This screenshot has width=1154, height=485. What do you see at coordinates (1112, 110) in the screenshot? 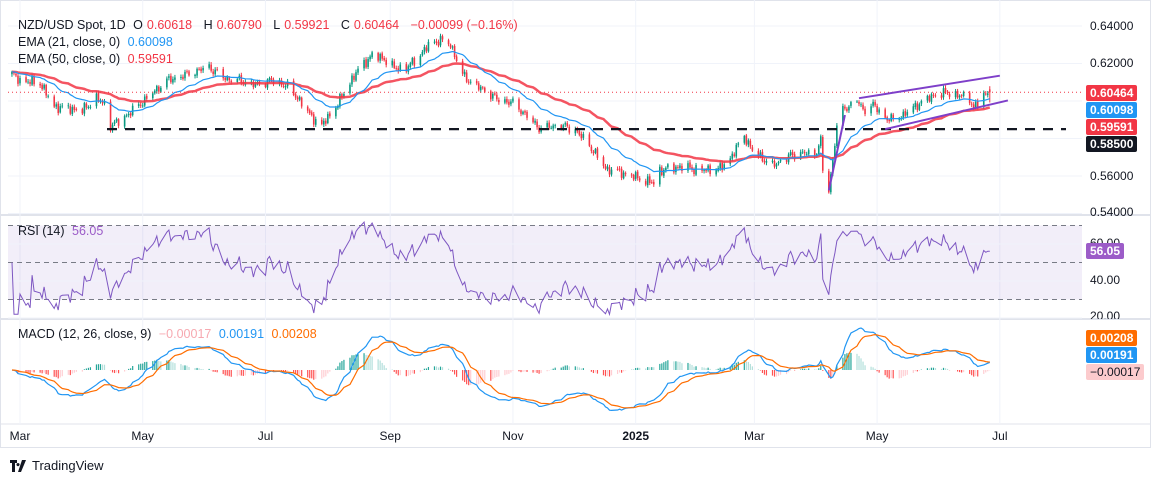
I see `ema21-badge: 0.60098` at bounding box center [1112, 110].